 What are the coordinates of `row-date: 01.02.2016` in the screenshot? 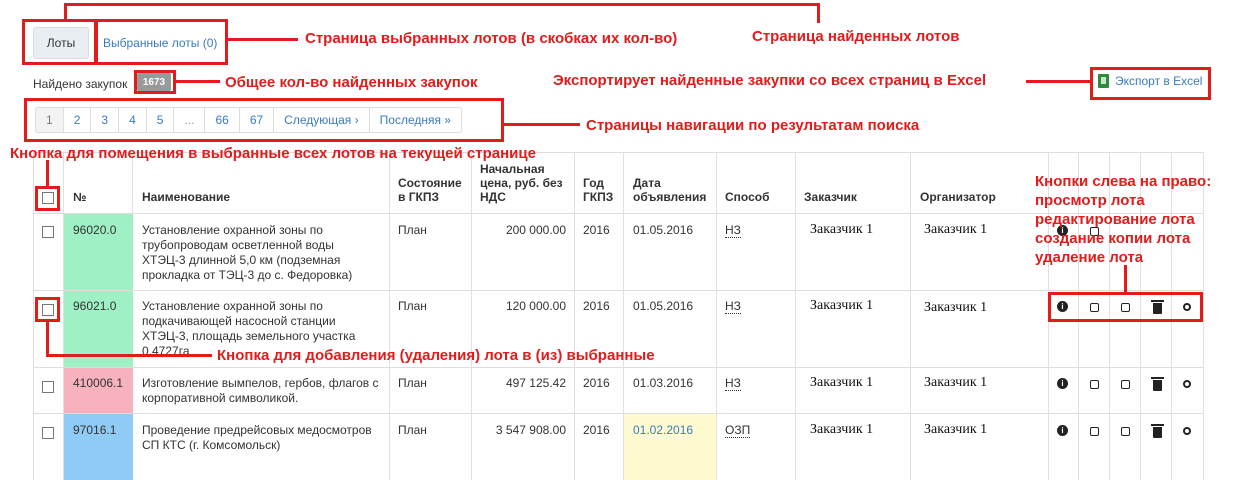 It's located at (663, 430).